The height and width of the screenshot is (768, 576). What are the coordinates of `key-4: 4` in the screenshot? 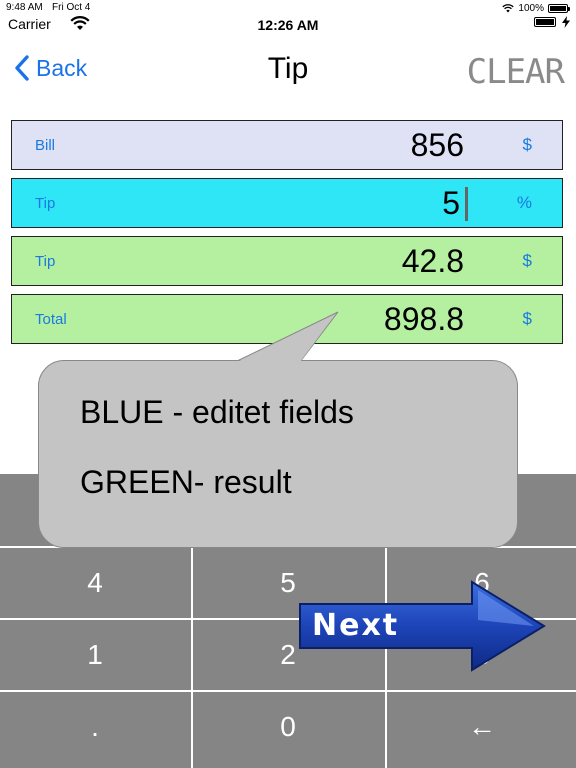 It's located at (95, 583).